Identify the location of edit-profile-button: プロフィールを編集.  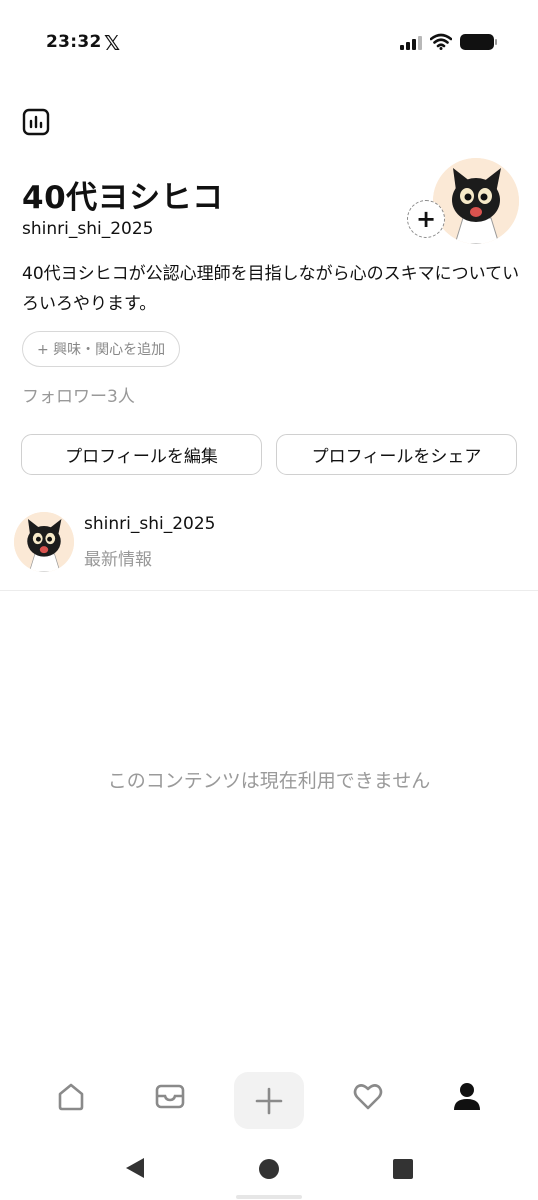
(141, 454).